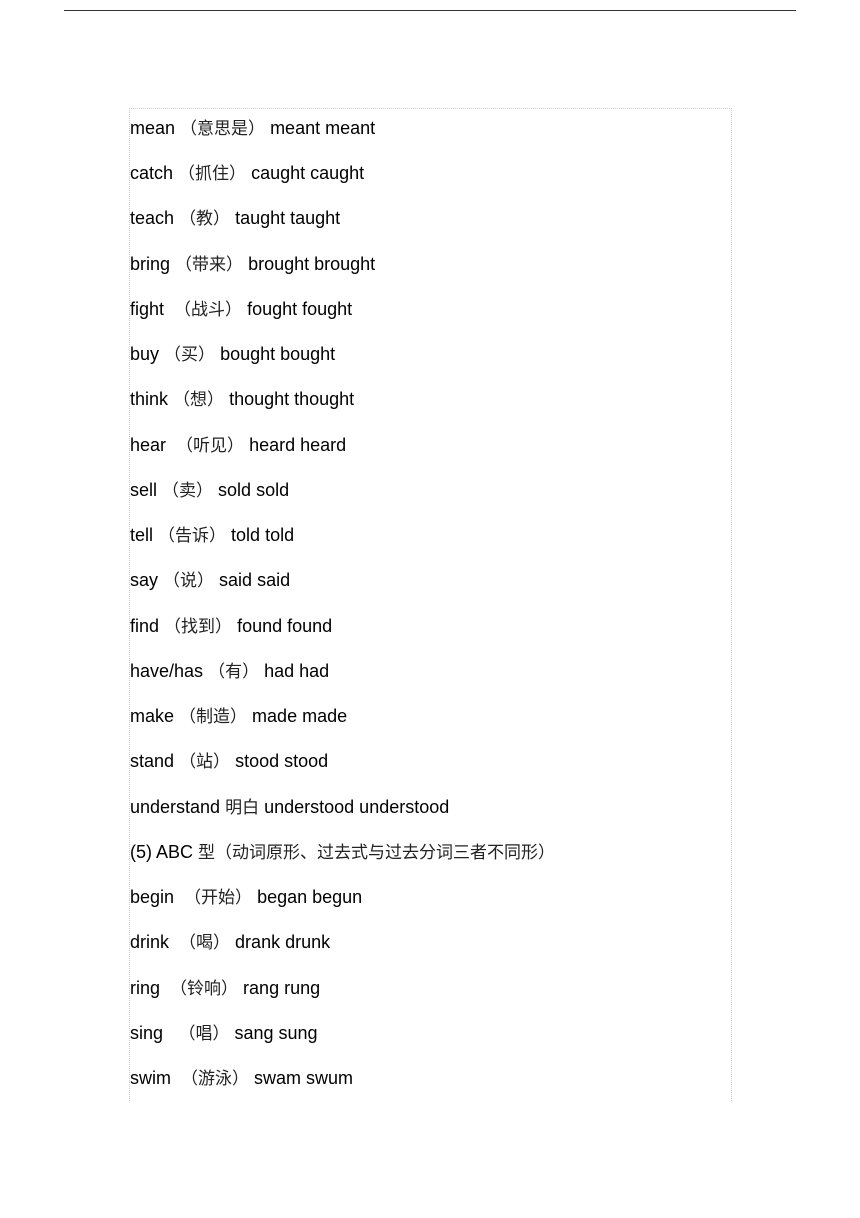 The image size is (860, 1218). Describe the element at coordinates (192, 536) in the screenshot. I see `chinese-meaning: （告诉）` at that location.